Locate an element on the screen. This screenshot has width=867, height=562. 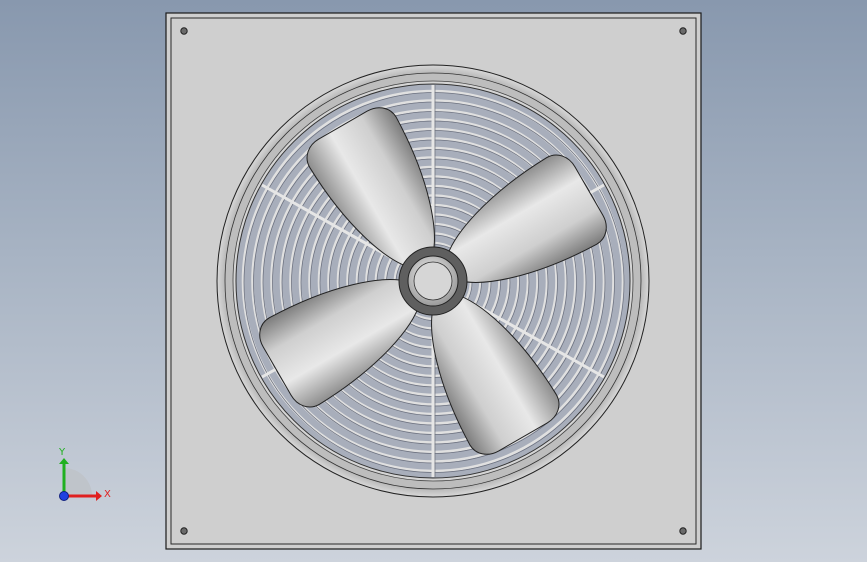
triad-base-arc is located at coordinates (78, 482).